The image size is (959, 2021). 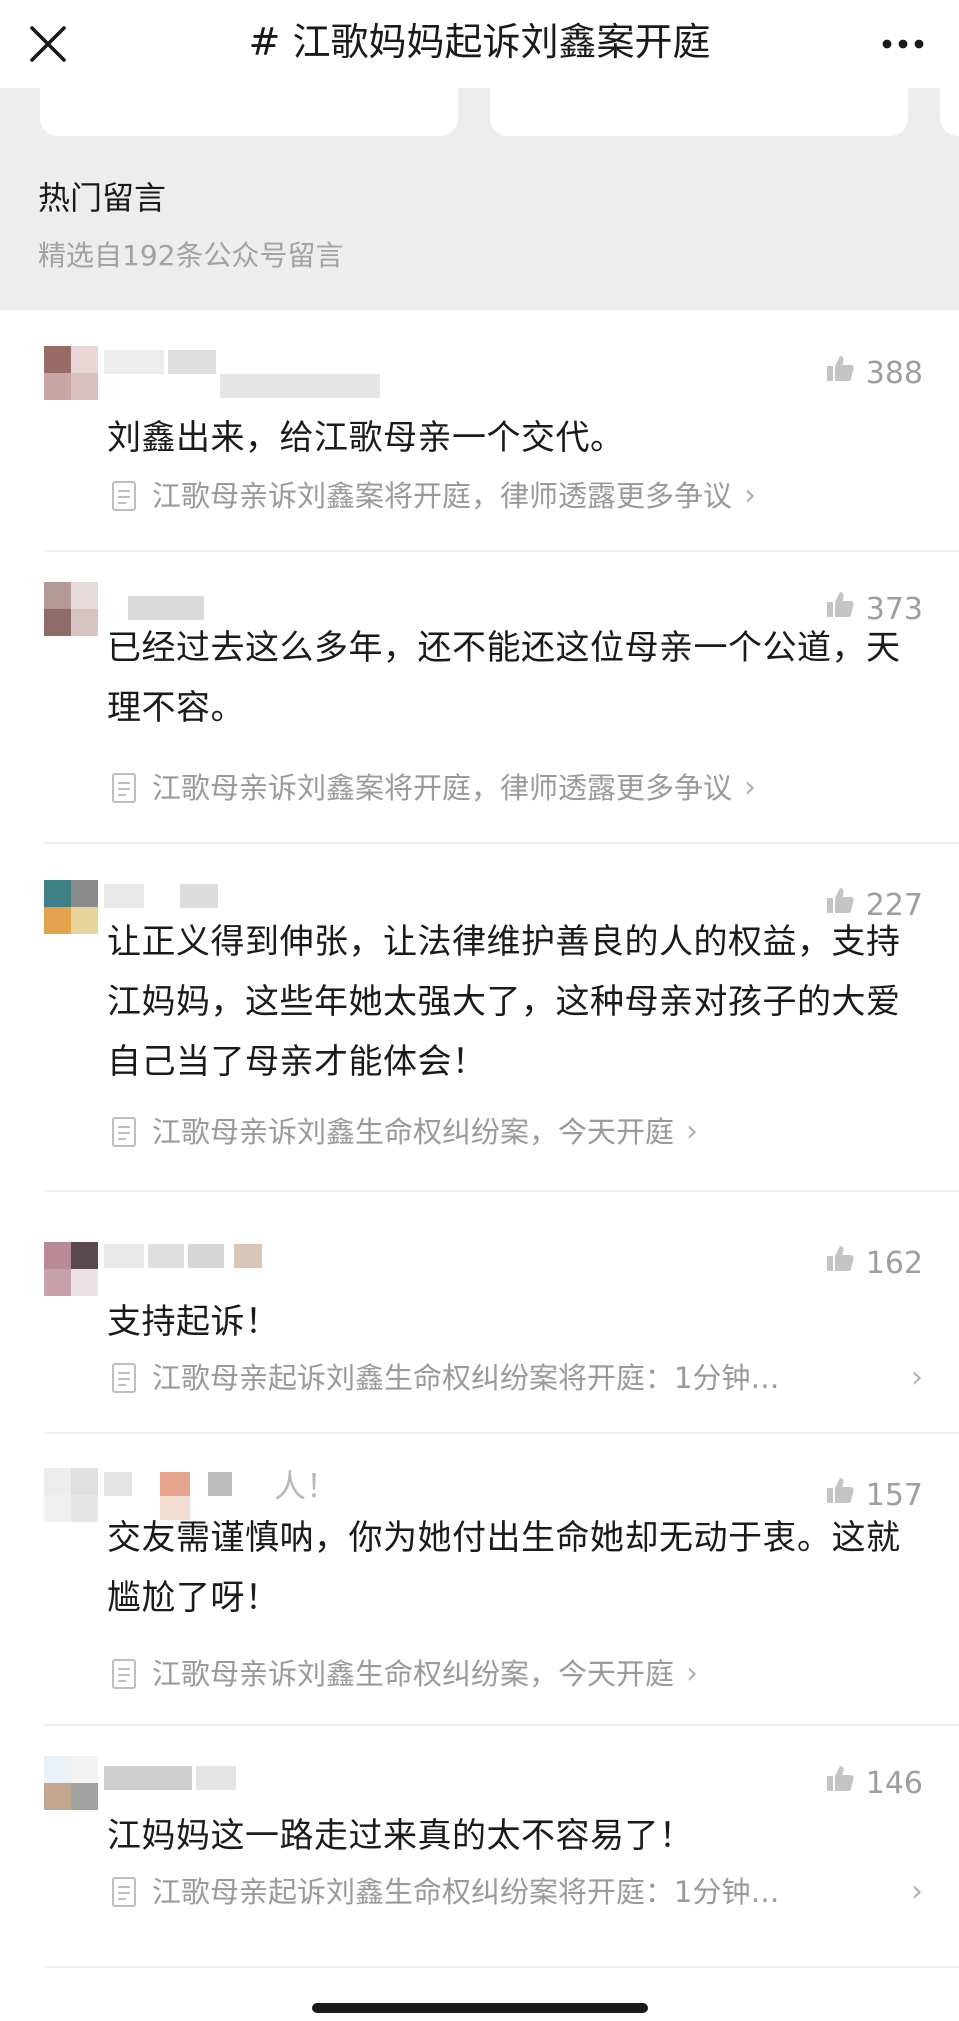 I want to click on page-title: # 江歌妈妈起诉刘鑫案开庭, so click(x=479, y=42).